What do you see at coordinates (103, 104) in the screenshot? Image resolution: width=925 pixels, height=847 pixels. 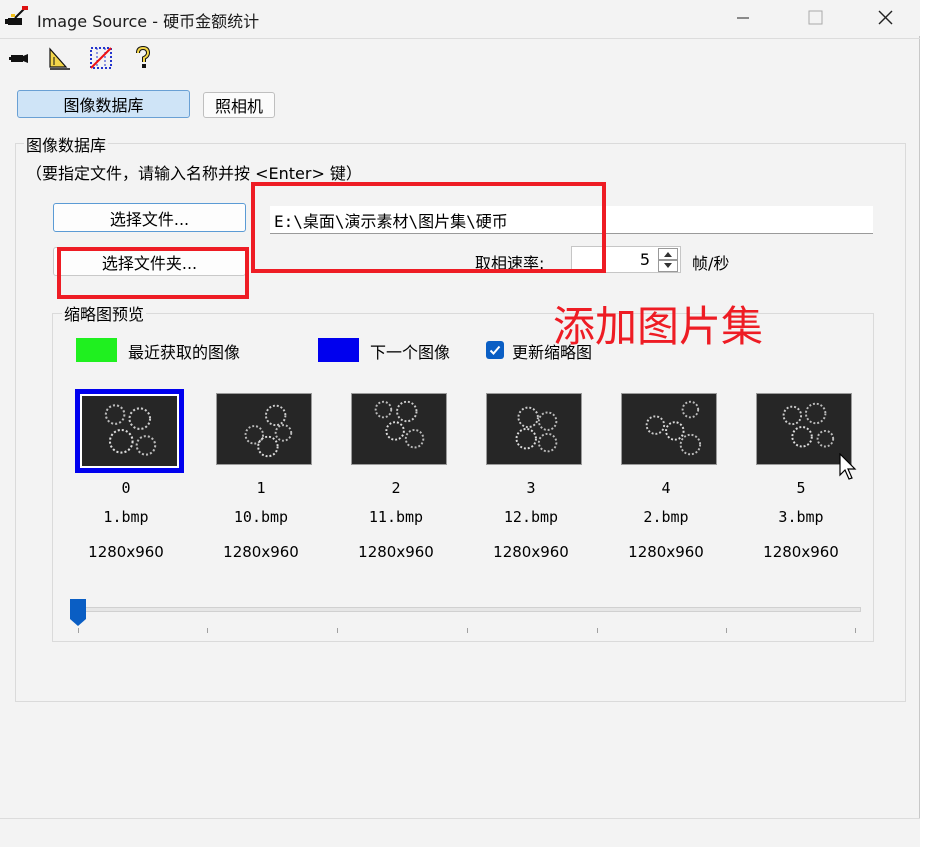 I see `tab-image-database: 图像数据库` at bounding box center [103, 104].